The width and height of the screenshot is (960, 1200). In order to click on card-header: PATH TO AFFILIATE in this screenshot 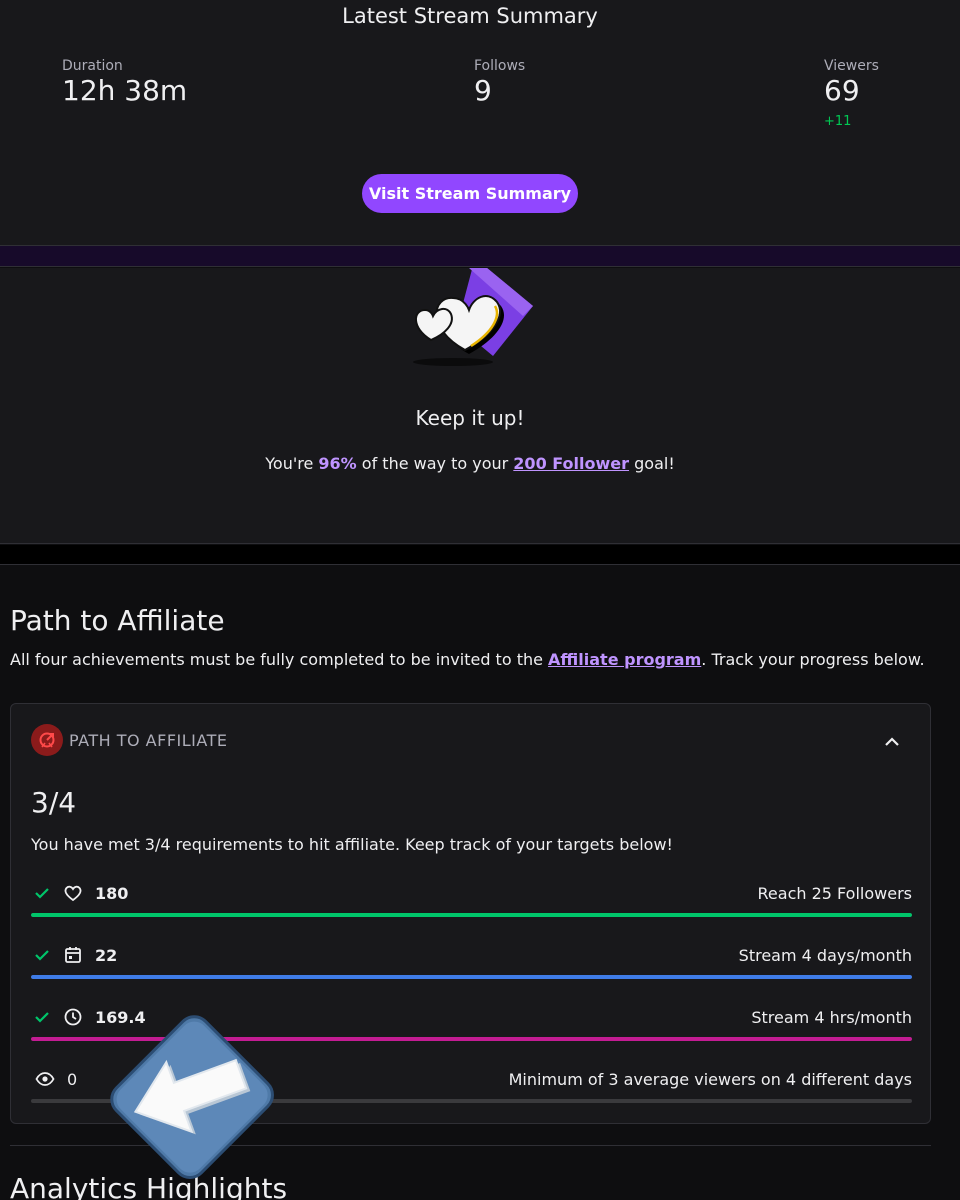, I will do `click(129, 740)`.